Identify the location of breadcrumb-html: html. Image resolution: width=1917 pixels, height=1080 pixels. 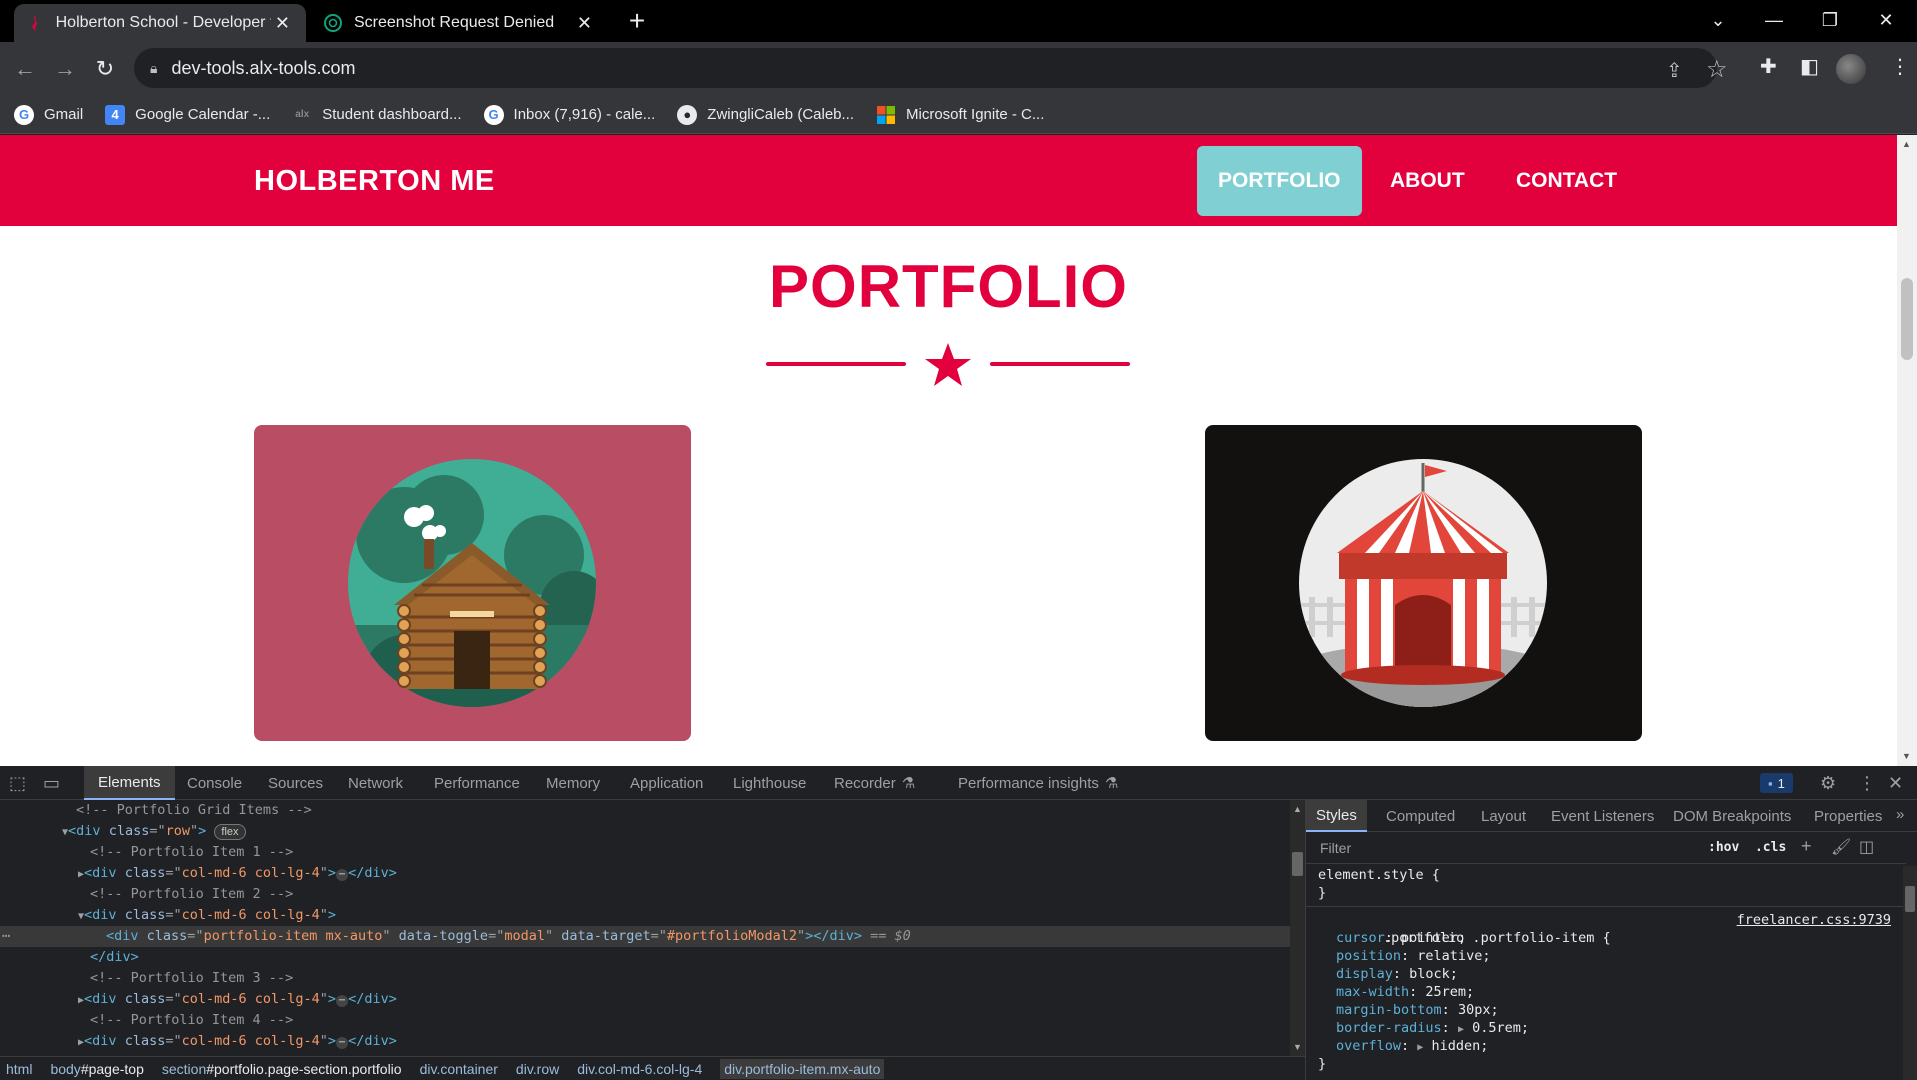
(19, 1069).